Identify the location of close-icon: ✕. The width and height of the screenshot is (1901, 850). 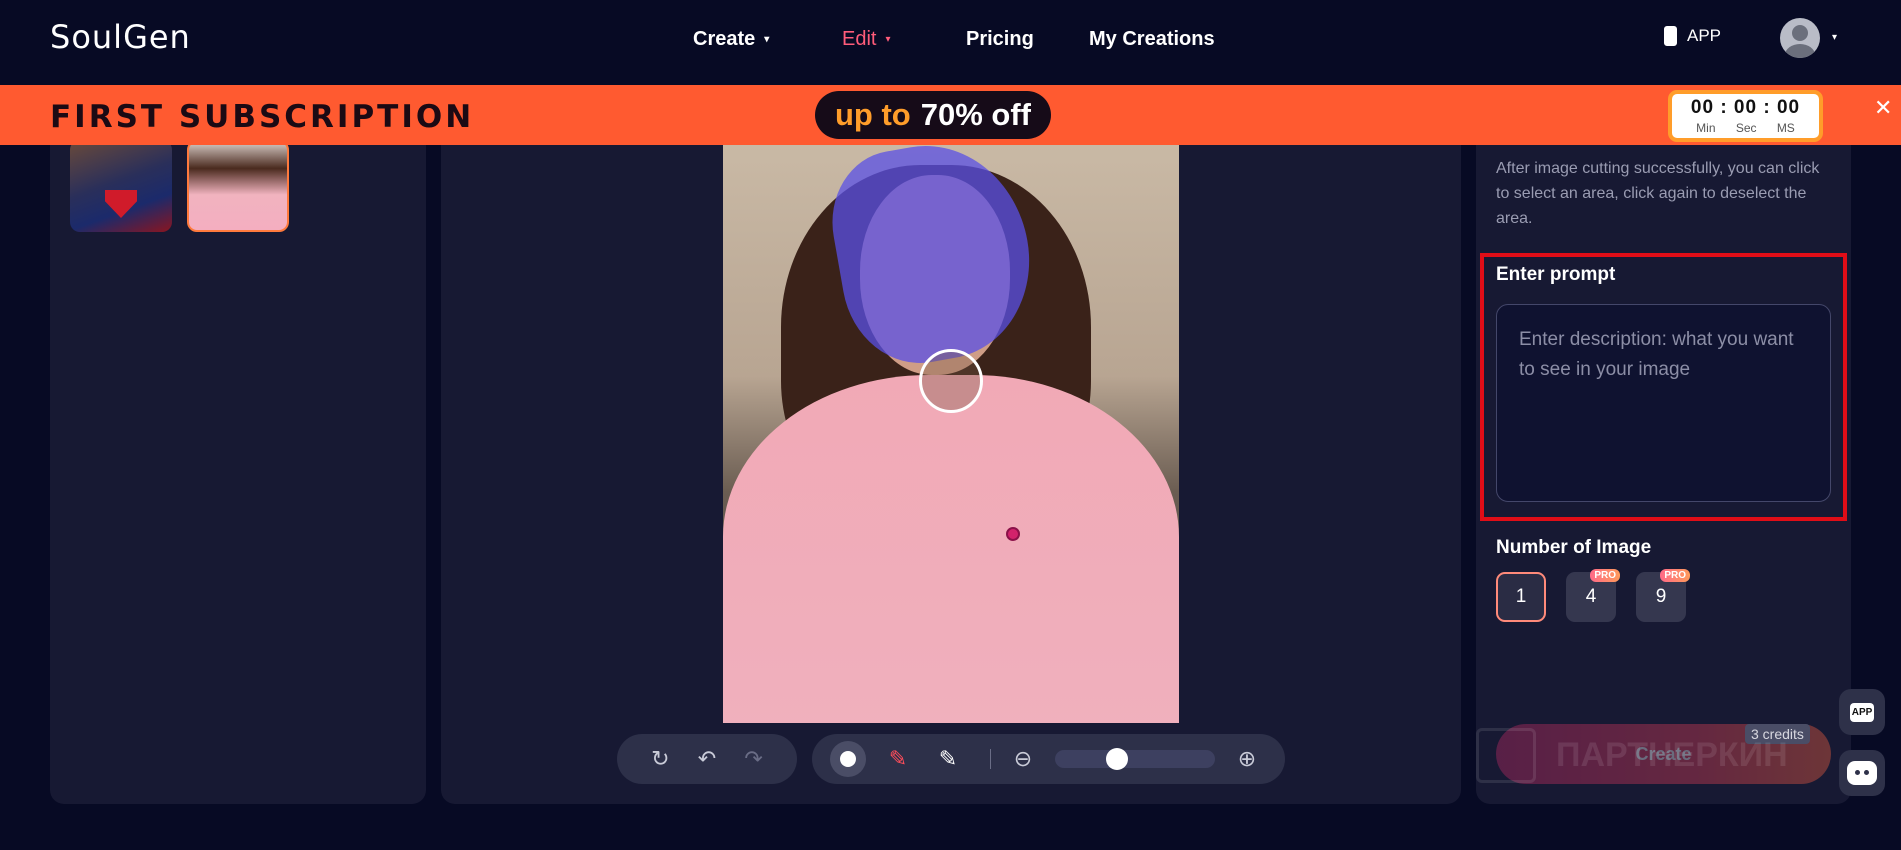
(1883, 108).